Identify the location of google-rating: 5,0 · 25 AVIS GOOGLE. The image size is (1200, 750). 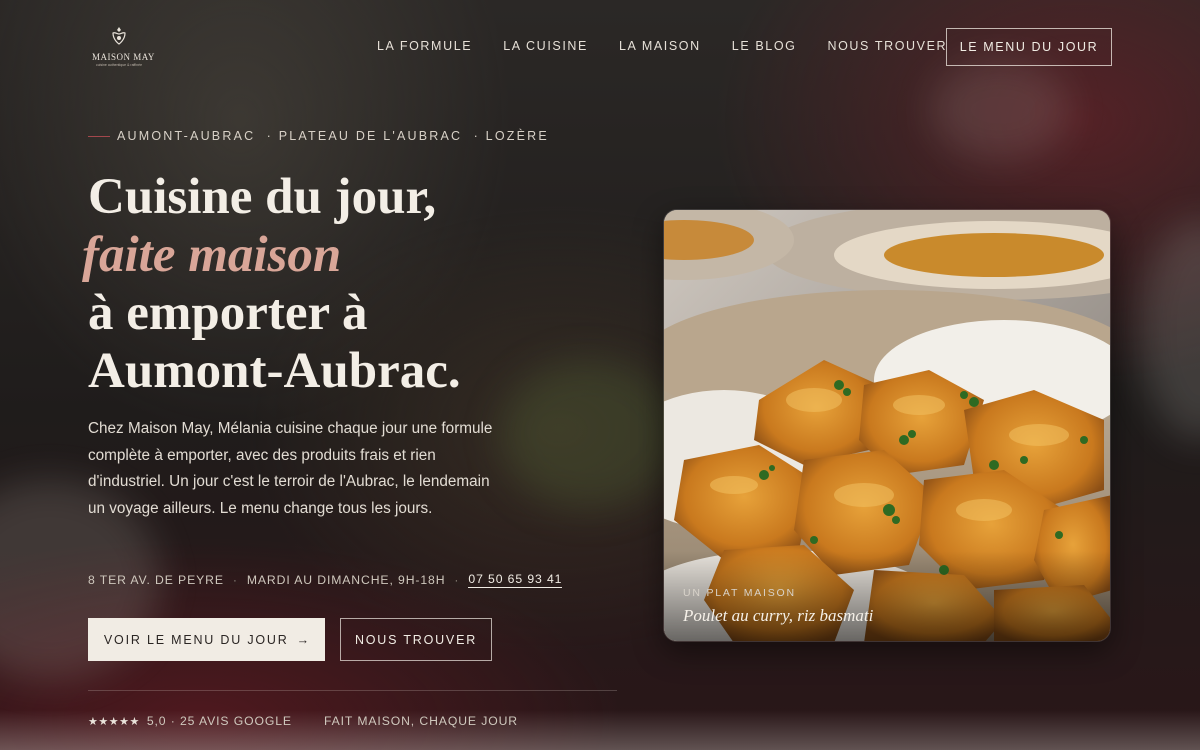
(219, 721).